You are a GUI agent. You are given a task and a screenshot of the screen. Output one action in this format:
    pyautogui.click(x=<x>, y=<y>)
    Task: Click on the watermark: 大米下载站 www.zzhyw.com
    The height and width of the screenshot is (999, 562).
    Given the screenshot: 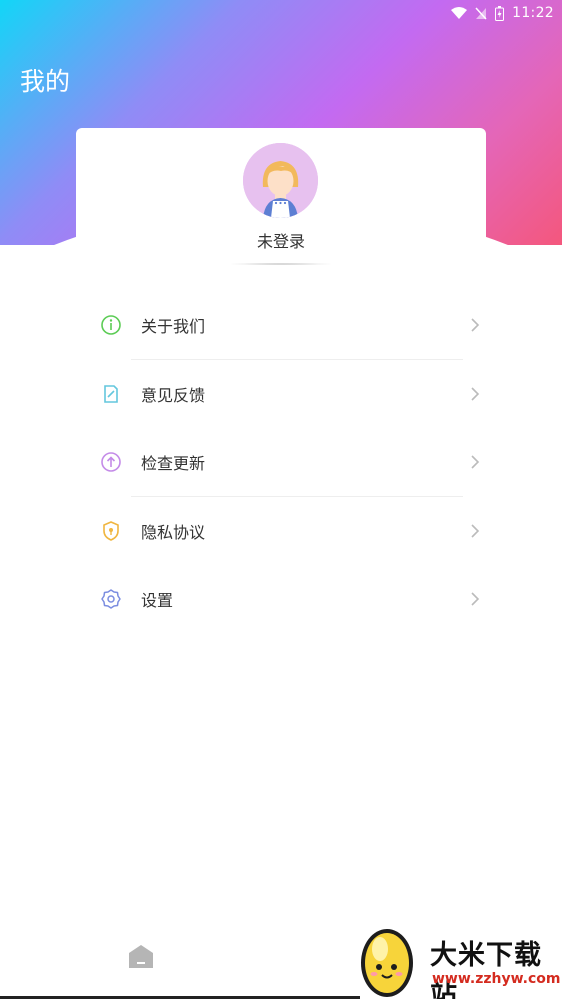 What is the action you would take?
    pyautogui.click(x=457, y=957)
    